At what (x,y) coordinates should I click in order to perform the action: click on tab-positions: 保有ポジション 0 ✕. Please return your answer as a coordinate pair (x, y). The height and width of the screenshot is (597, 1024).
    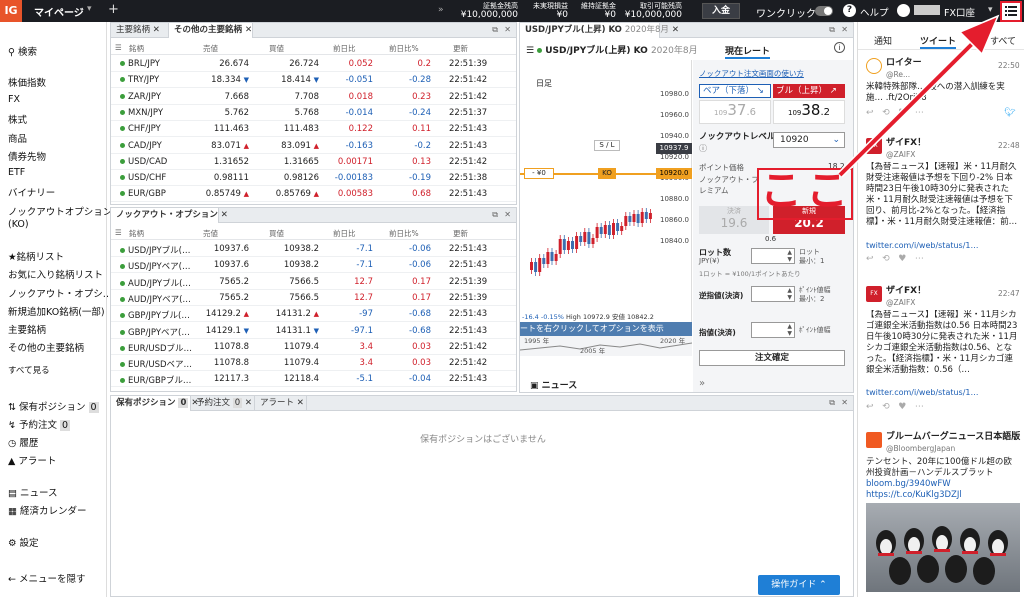
    Looking at the image, I should click on (155, 403).